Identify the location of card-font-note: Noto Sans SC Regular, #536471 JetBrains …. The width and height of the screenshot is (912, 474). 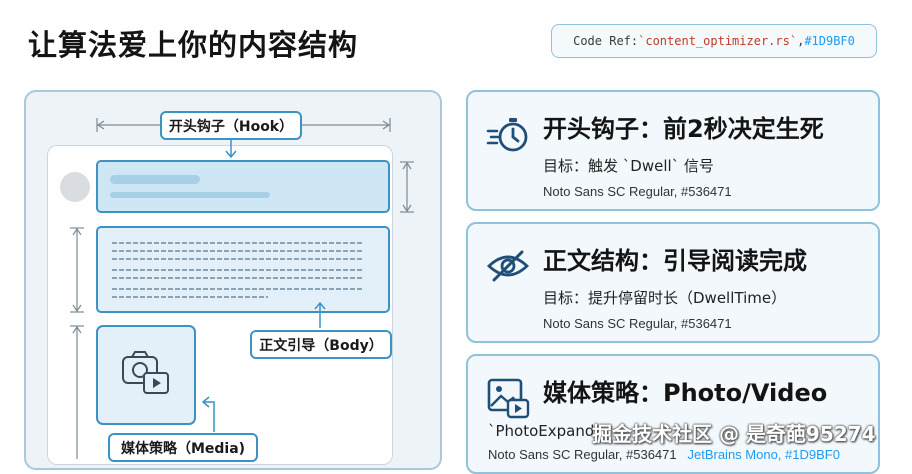
(664, 454).